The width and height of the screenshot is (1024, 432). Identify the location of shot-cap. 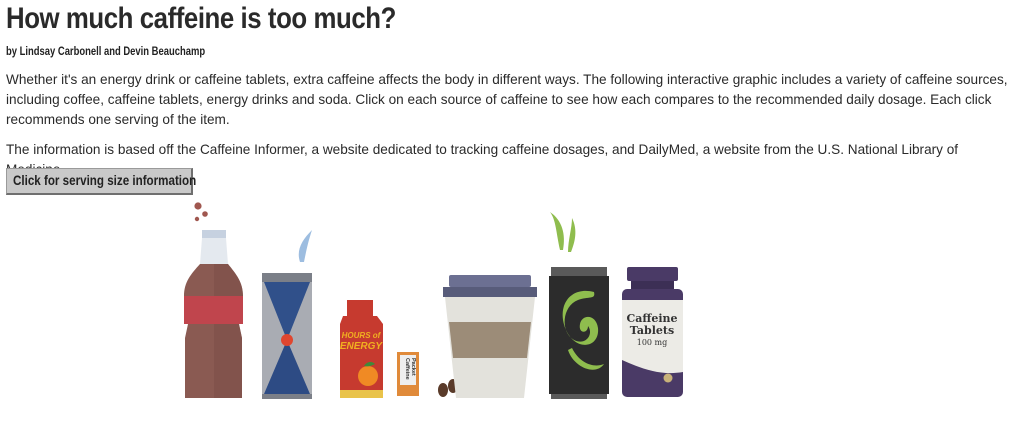
(360, 308).